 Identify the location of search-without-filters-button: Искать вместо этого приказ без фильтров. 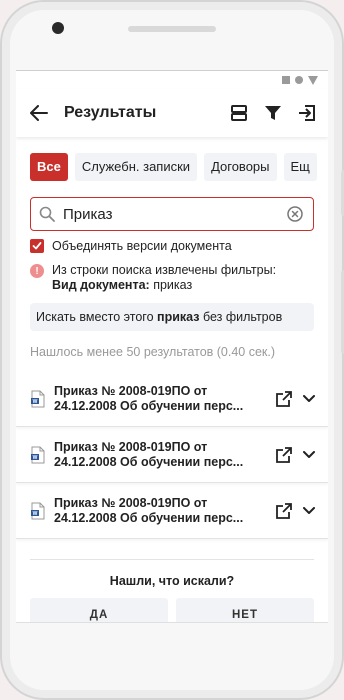
(172, 317).